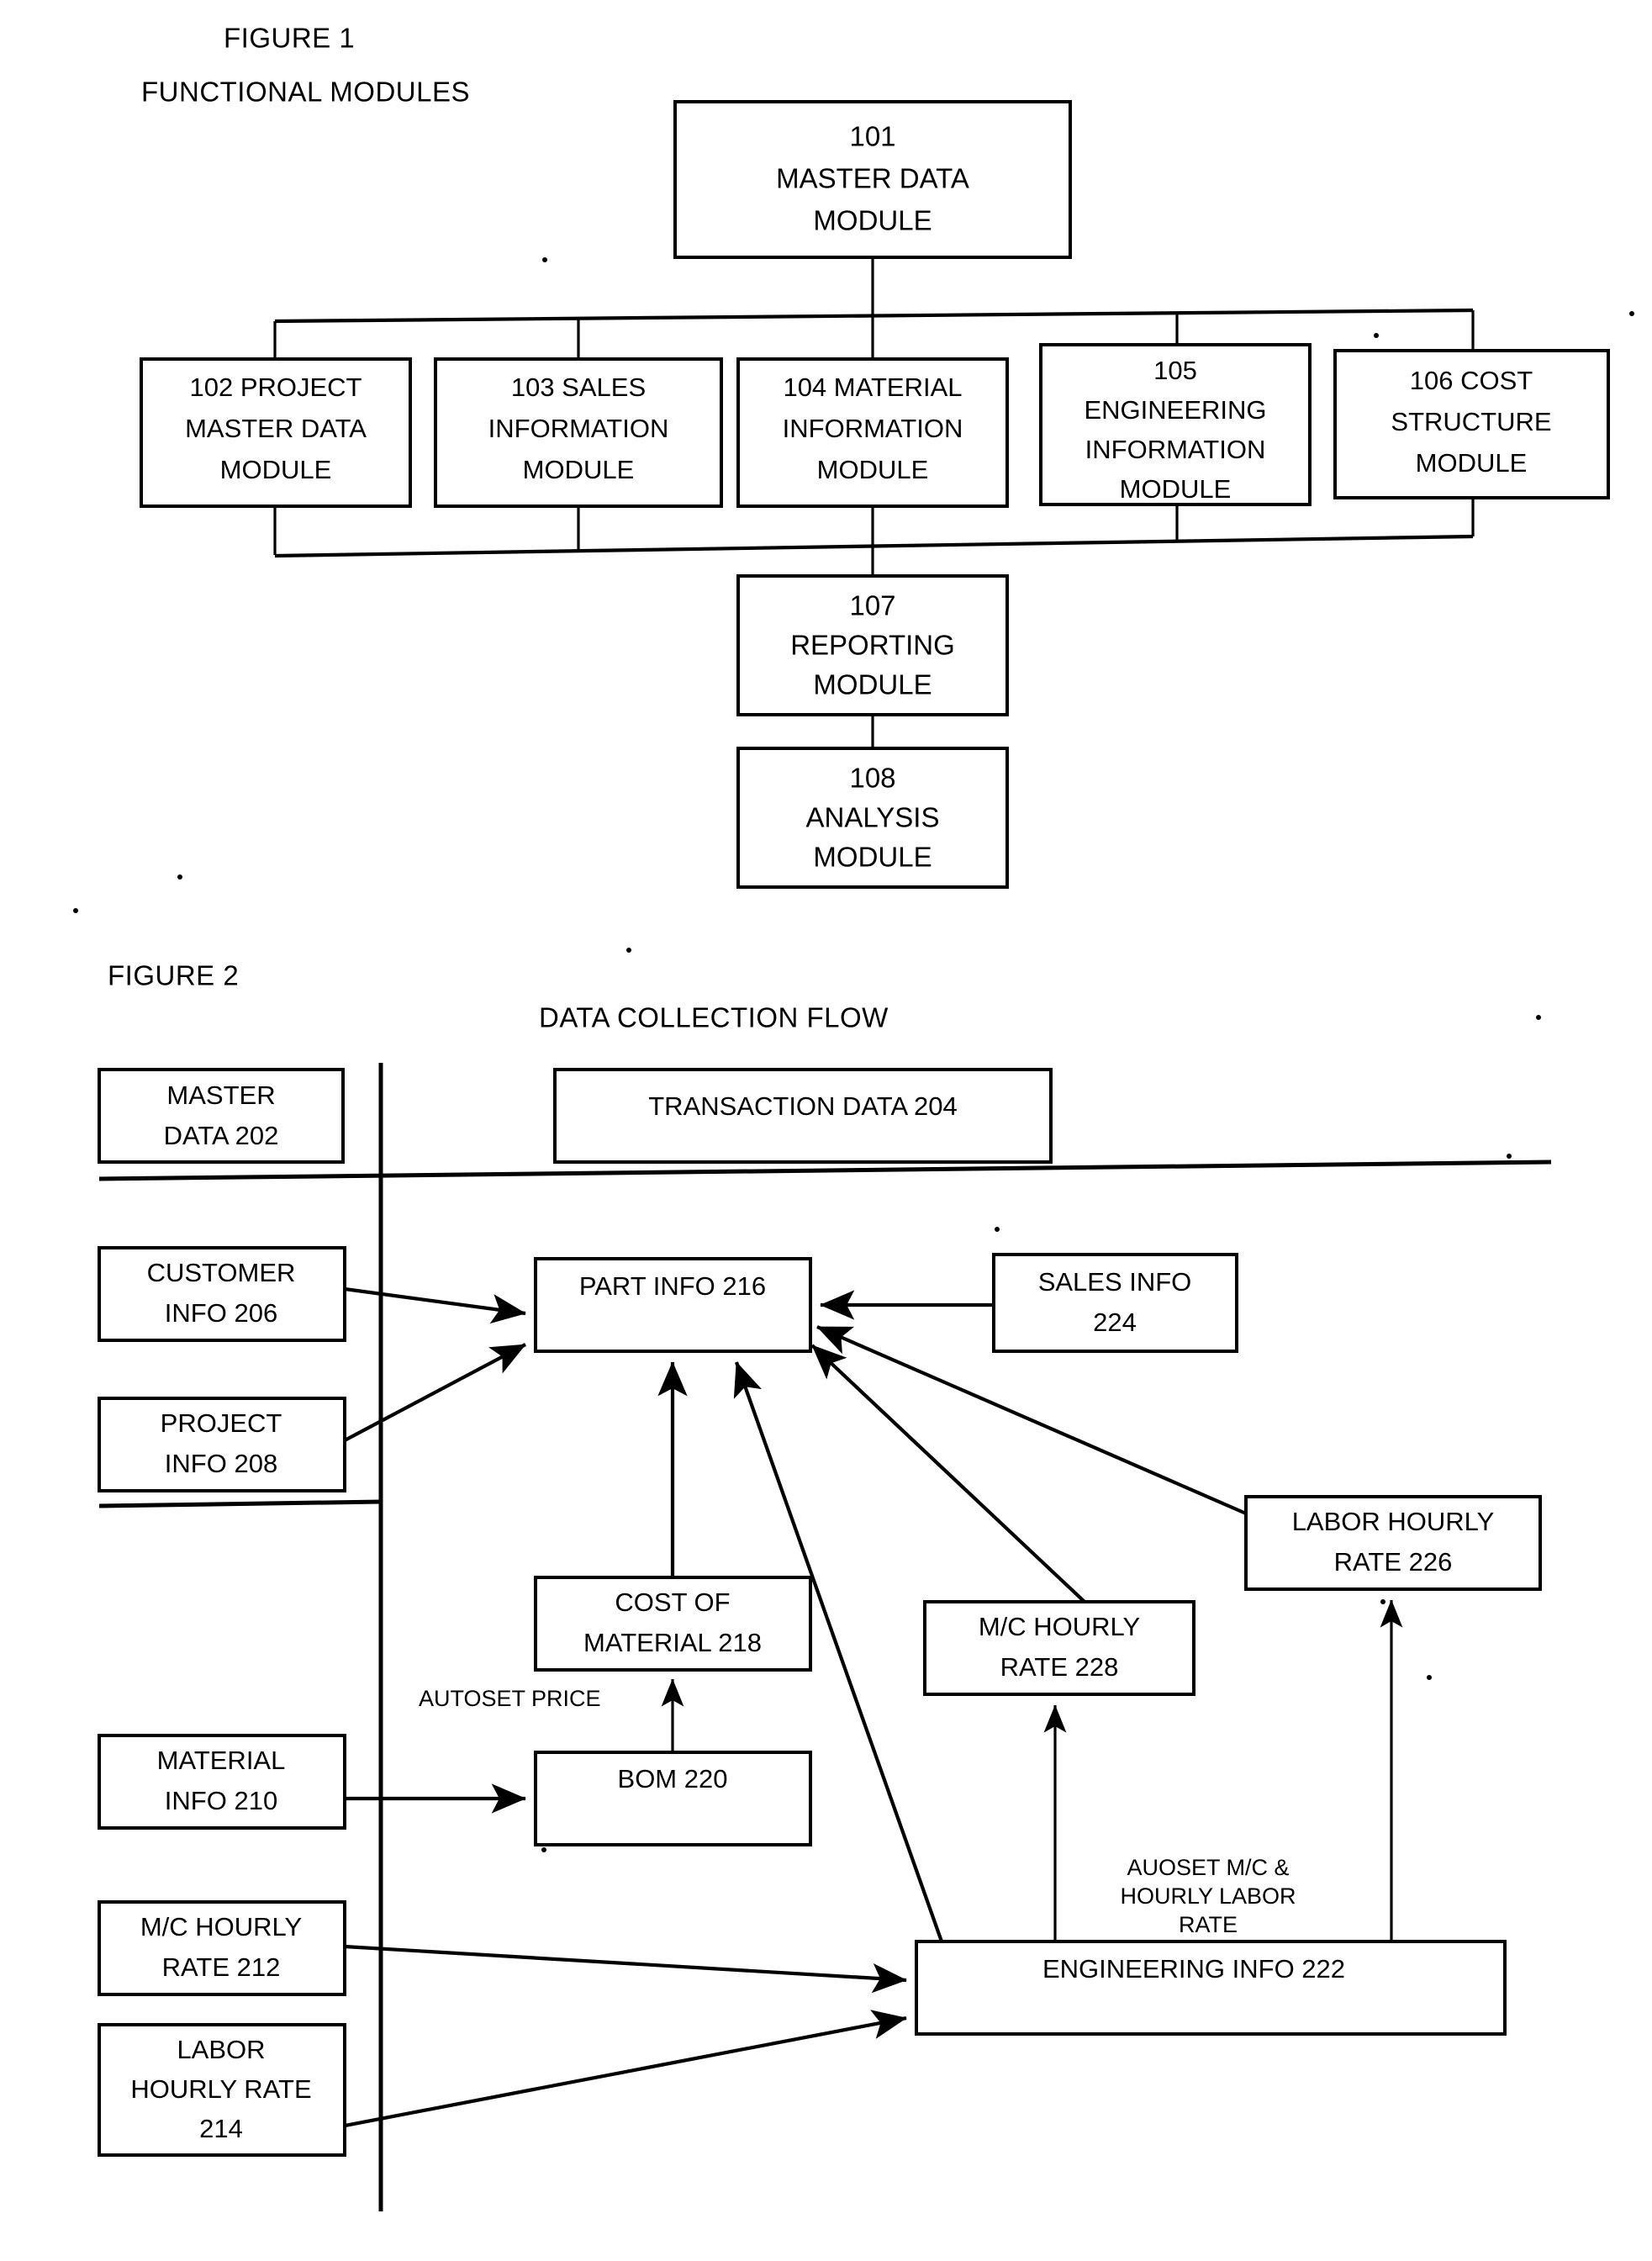  I want to click on box-mc-hourly-rate-228-line1: M/C HOURLY, so click(1059, 1627).